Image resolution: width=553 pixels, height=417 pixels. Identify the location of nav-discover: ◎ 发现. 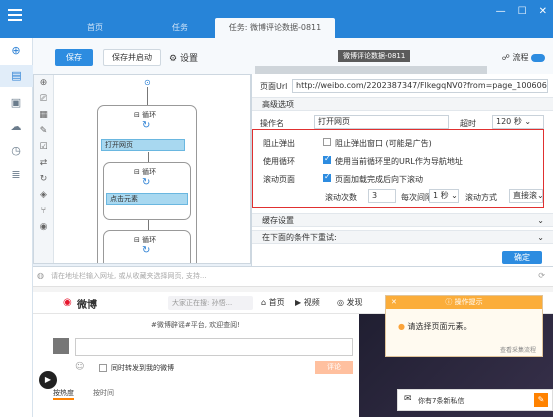
(350, 302).